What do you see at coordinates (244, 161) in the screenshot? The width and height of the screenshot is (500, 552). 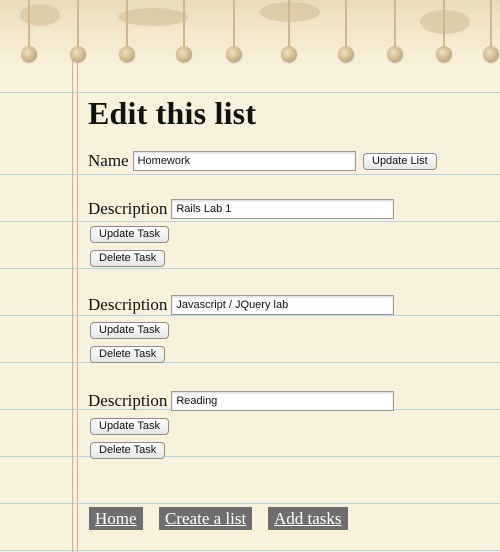 I see `list-name-input` at bounding box center [244, 161].